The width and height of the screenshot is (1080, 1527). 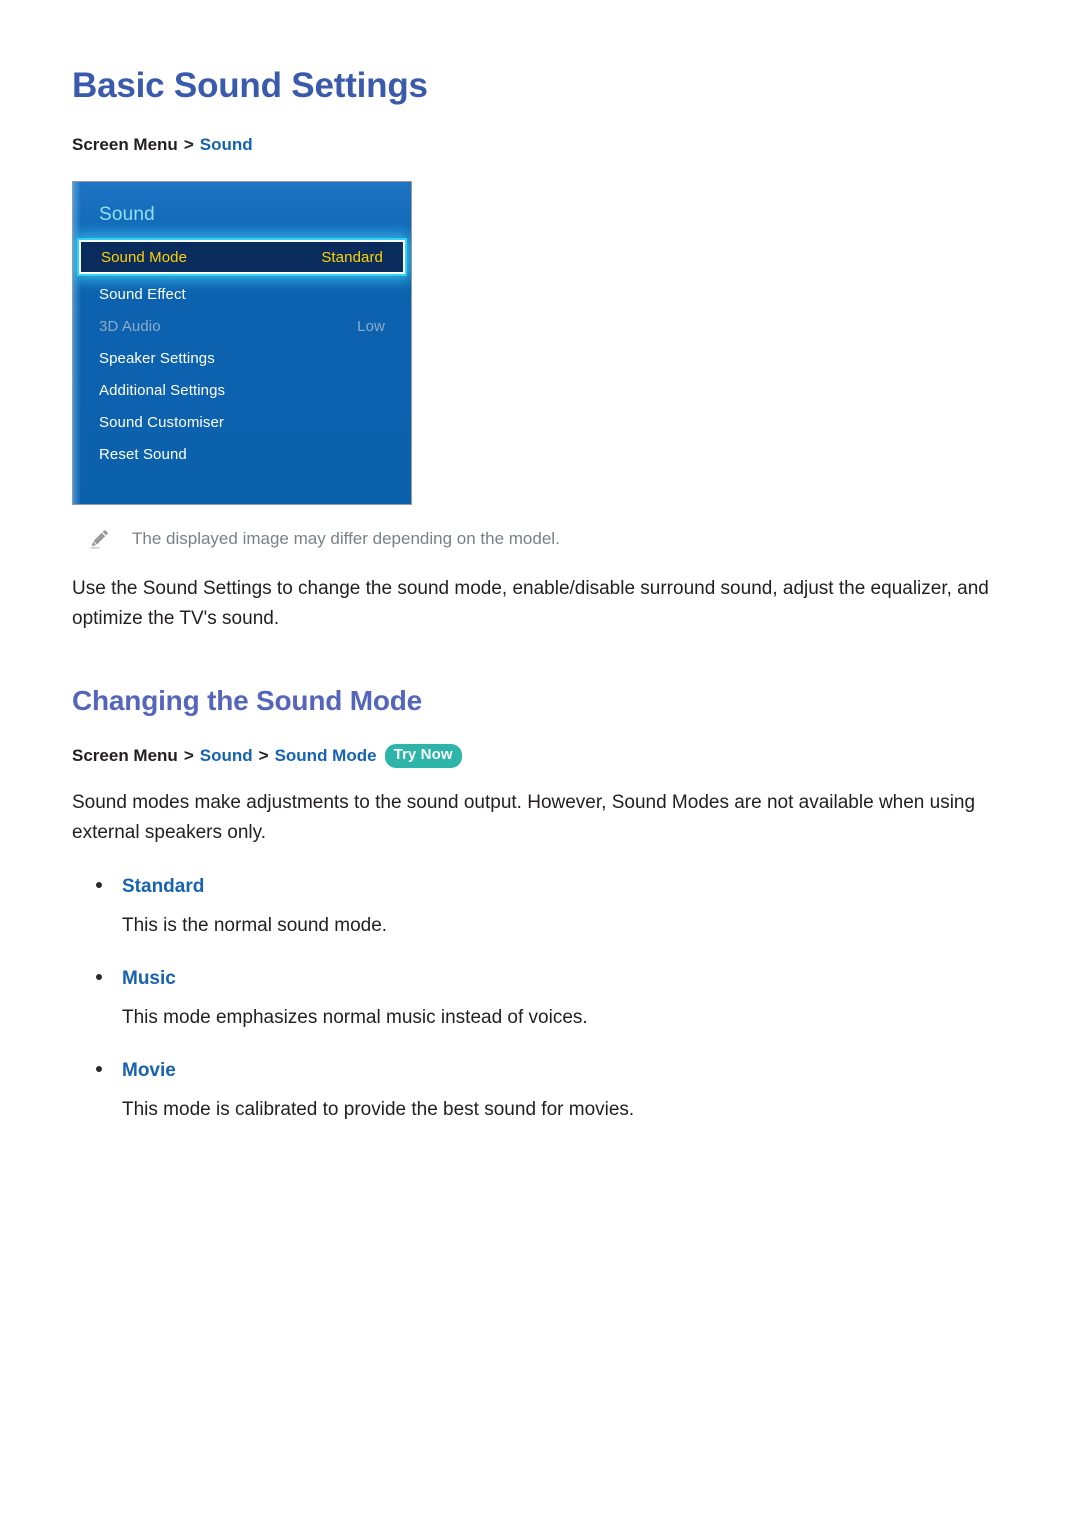 I want to click on pencil-icon, so click(x=99, y=539).